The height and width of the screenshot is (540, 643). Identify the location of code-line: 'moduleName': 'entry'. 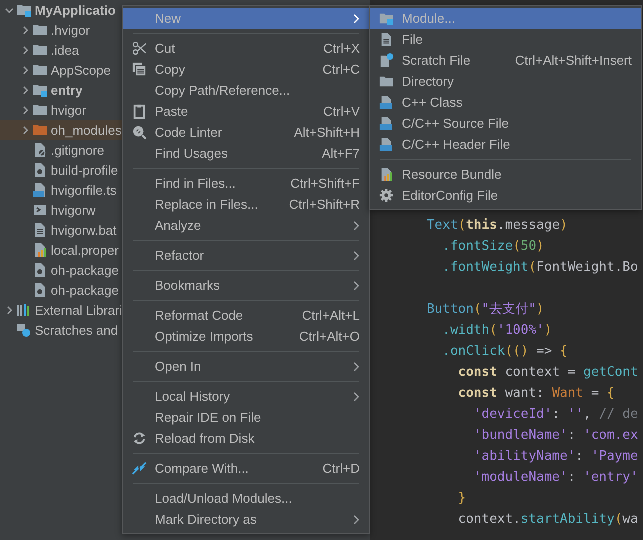
(555, 478).